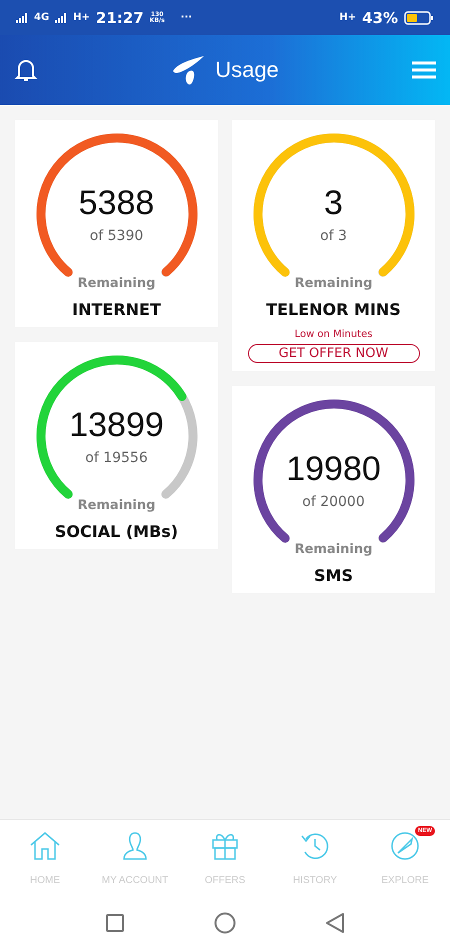 This screenshot has width=450, height=950. Describe the element at coordinates (225, 923) in the screenshot. I see `home-circle-icon` at that location.